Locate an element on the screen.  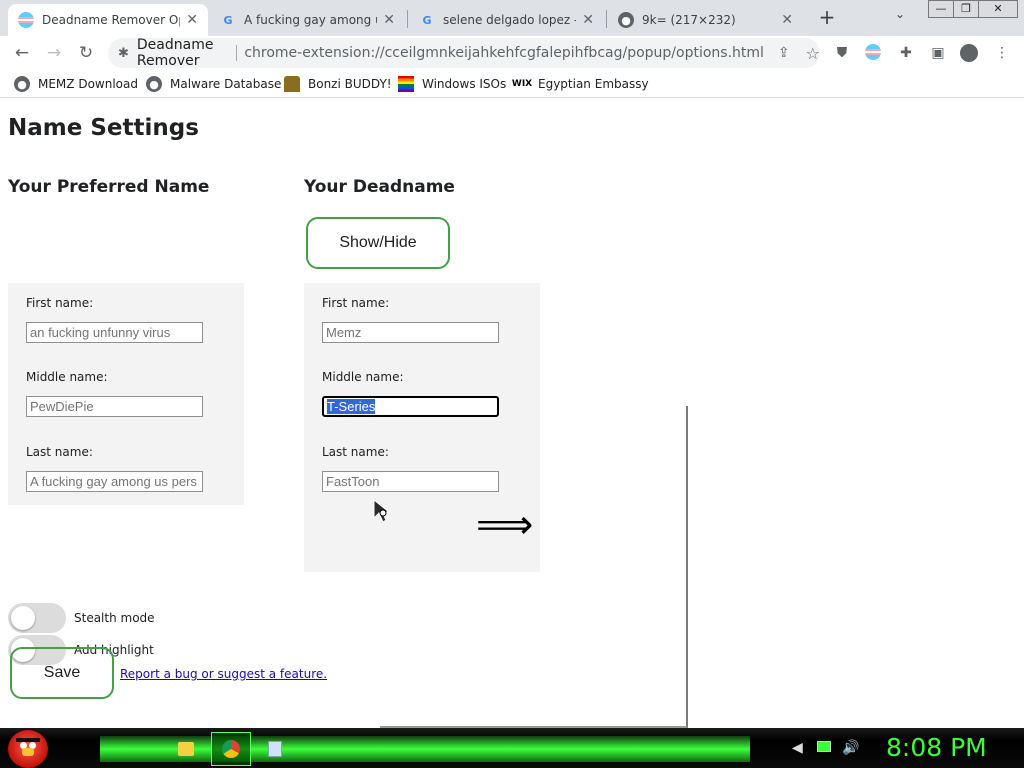
tab-image: ● 9k= (217×232) ✕ is located at coordinates (705, 20).